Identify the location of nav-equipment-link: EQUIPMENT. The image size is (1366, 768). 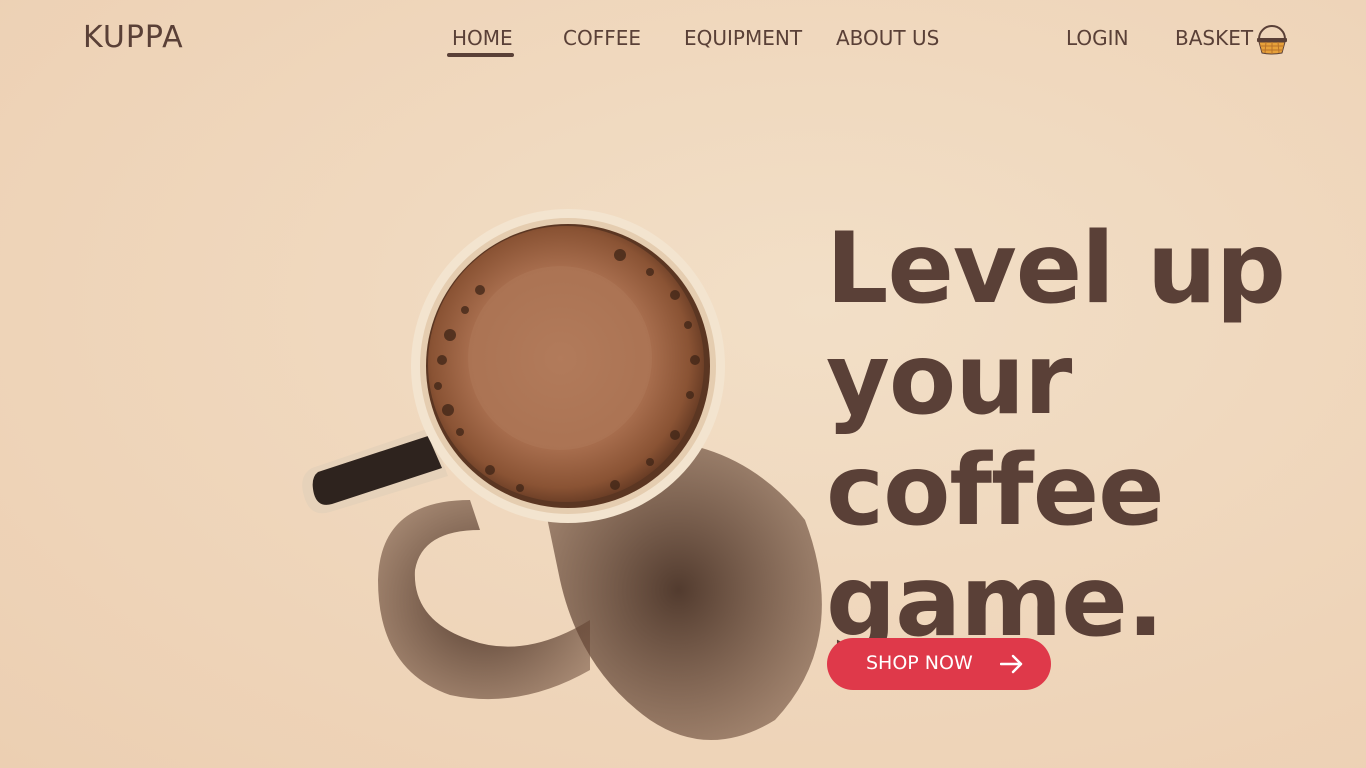
(743, 38).